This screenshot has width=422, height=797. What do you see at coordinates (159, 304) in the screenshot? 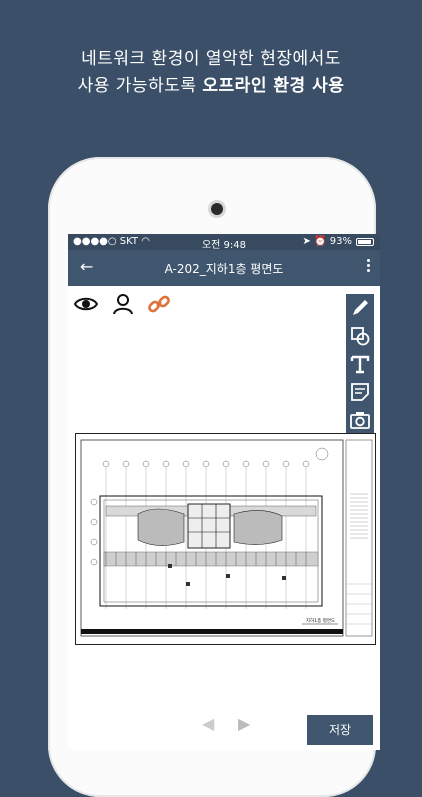
I see `link-icon` at bounding box center [159, 304].